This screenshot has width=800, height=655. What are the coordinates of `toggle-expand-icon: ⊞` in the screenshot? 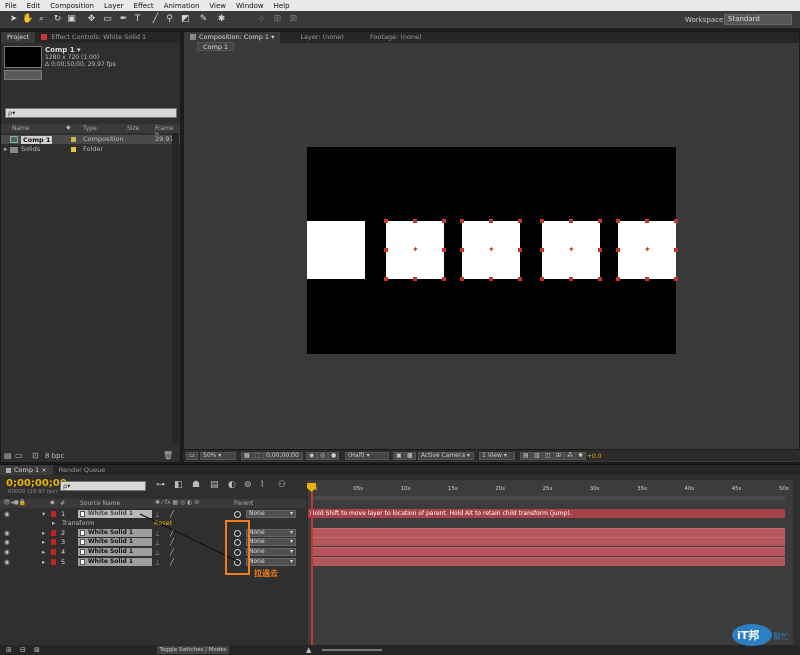 It's located at (9, 650).